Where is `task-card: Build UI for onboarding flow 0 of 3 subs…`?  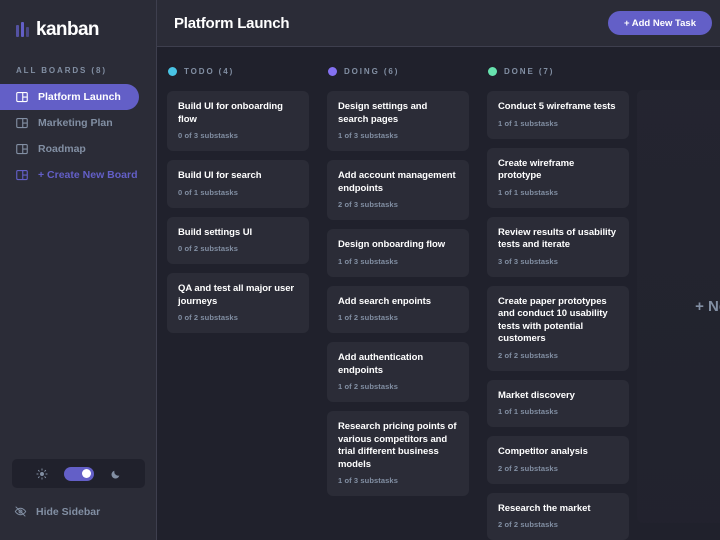
task-card: Build UI for onboarding flow 0 of 3 subs… is located at coordinates (238, 121).